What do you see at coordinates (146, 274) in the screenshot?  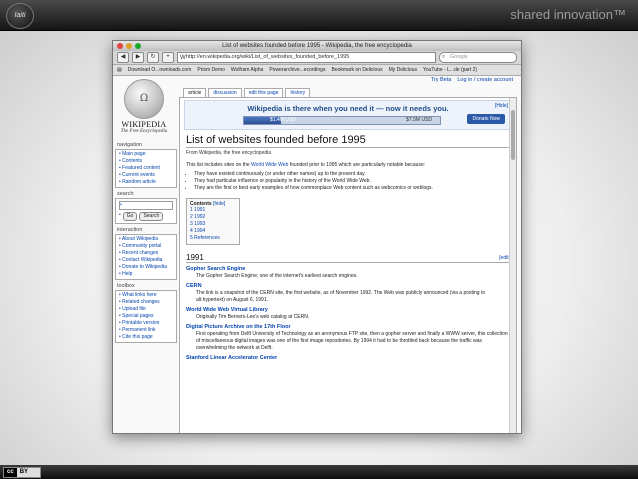 I see `sidebar-item: Help` at bounding box center [146, 274].